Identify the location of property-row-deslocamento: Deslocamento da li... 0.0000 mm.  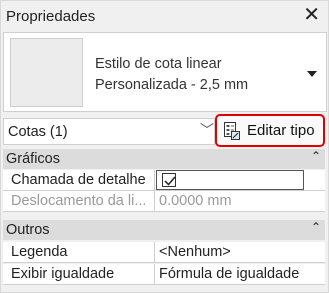
(165, 201).